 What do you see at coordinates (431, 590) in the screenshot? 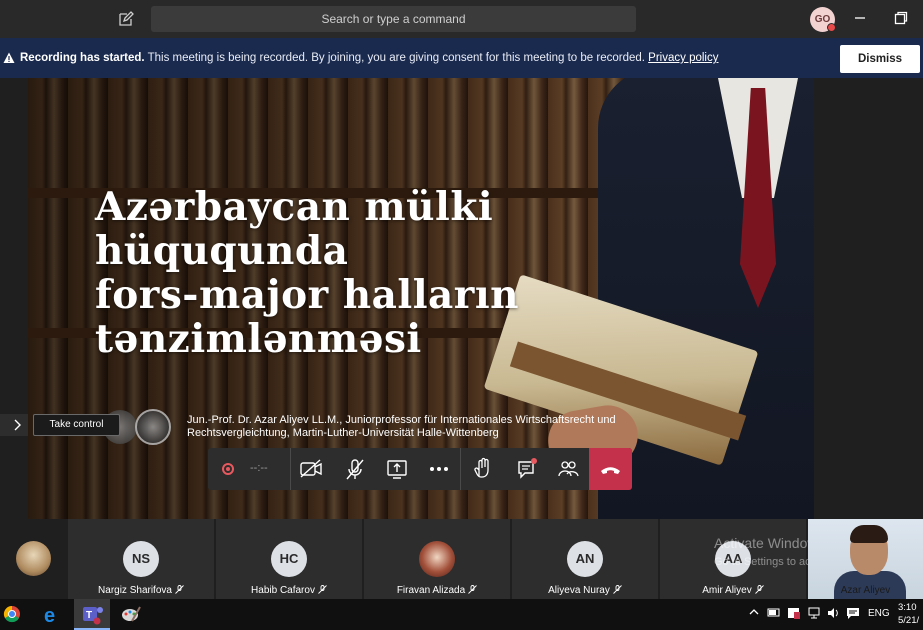
I see `participant-name-text: Firavan Alizada` at bounding box center [431, 590].